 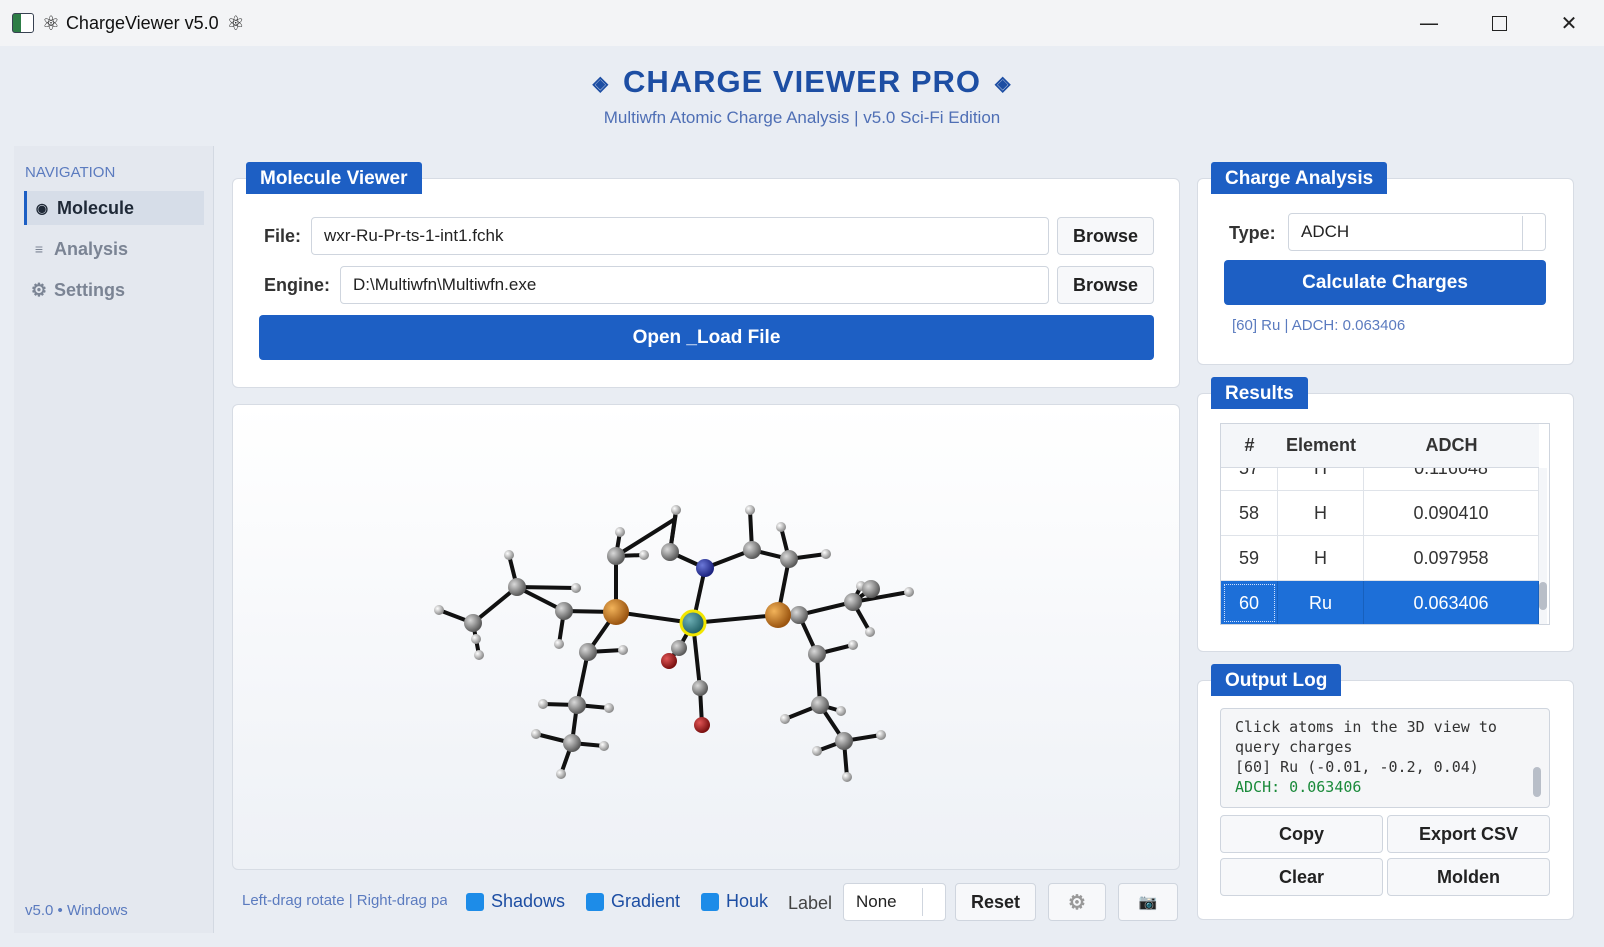 What do you see at coordinates (802, 81) in the screenshot?
I see `app-title: ◈ CHARGE VIEWER PRO ◈` at bounding box center [802, 81].